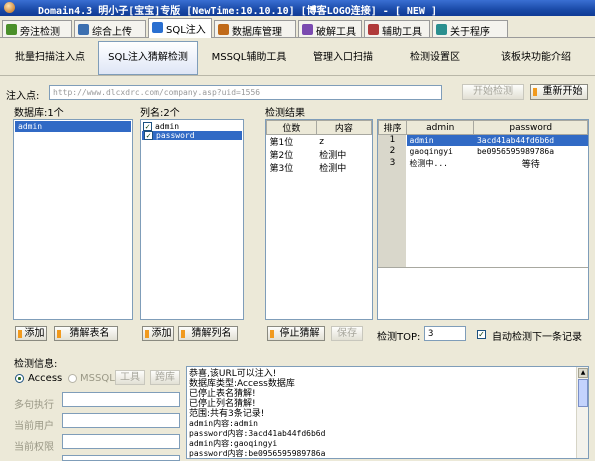 Image resolution: width=595 pixels, height=461 pixels. What do you see at coordinates (121, 458) in the screenshot?
I see `extra-field` at bounding box center [121, 458].